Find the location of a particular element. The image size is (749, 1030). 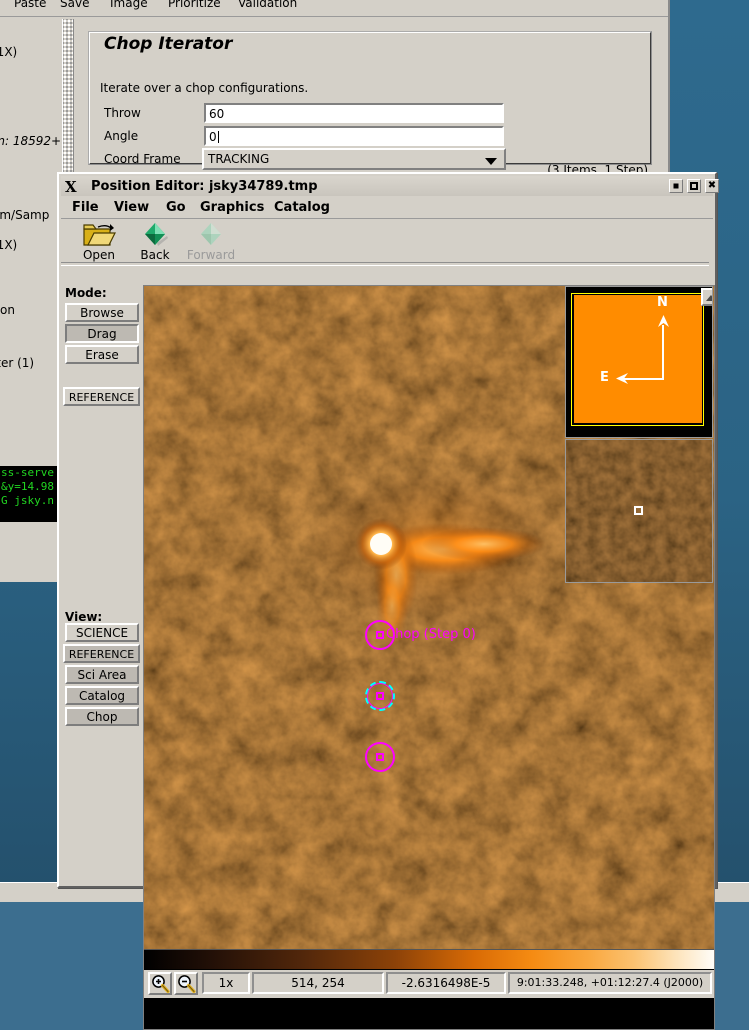

compass-east-arrowhead is located at coordinates (622, 378).